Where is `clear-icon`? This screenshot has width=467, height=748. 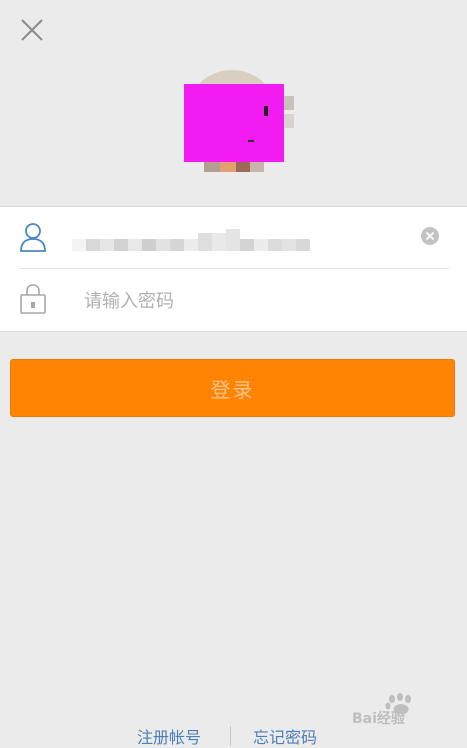 clear-icon is located at coordinates (430, 236).